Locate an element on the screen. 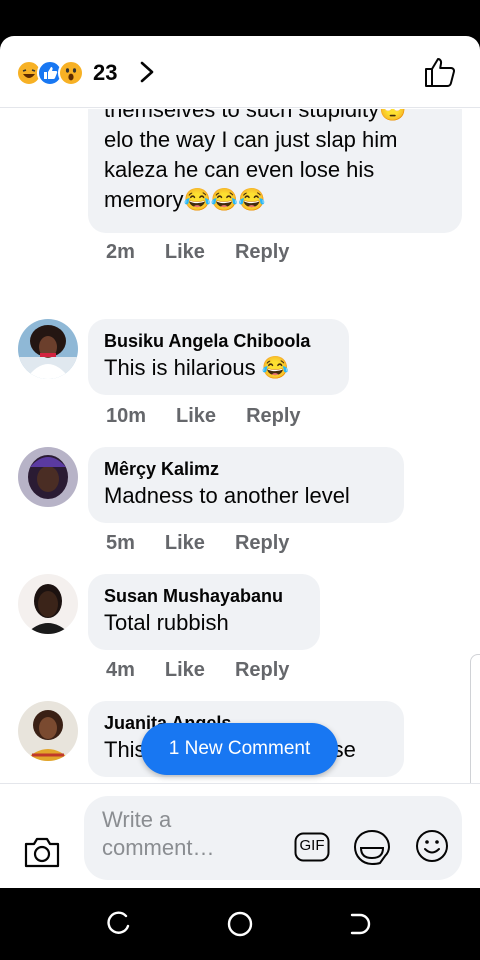 The height and width of the screenshot is (960, 480). comment-time: 4m is located at coordinates (120, 670).